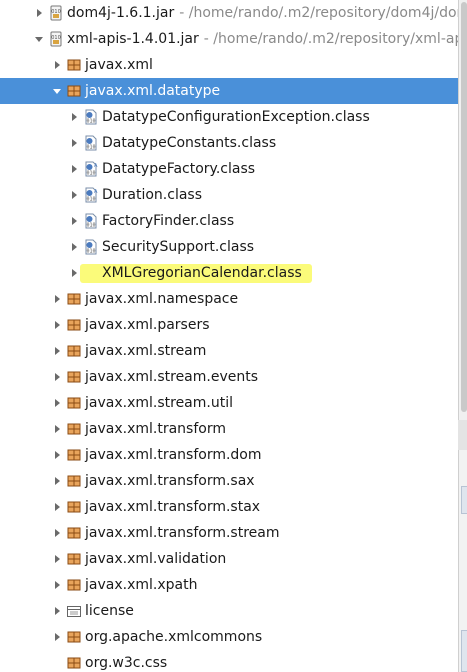 The image size is (467, 672). What do you see at coordinates (189, 143) in the screenshot?
I see `tree-item-label: DatatypeConstants.class` at bounding box center [189, 143].